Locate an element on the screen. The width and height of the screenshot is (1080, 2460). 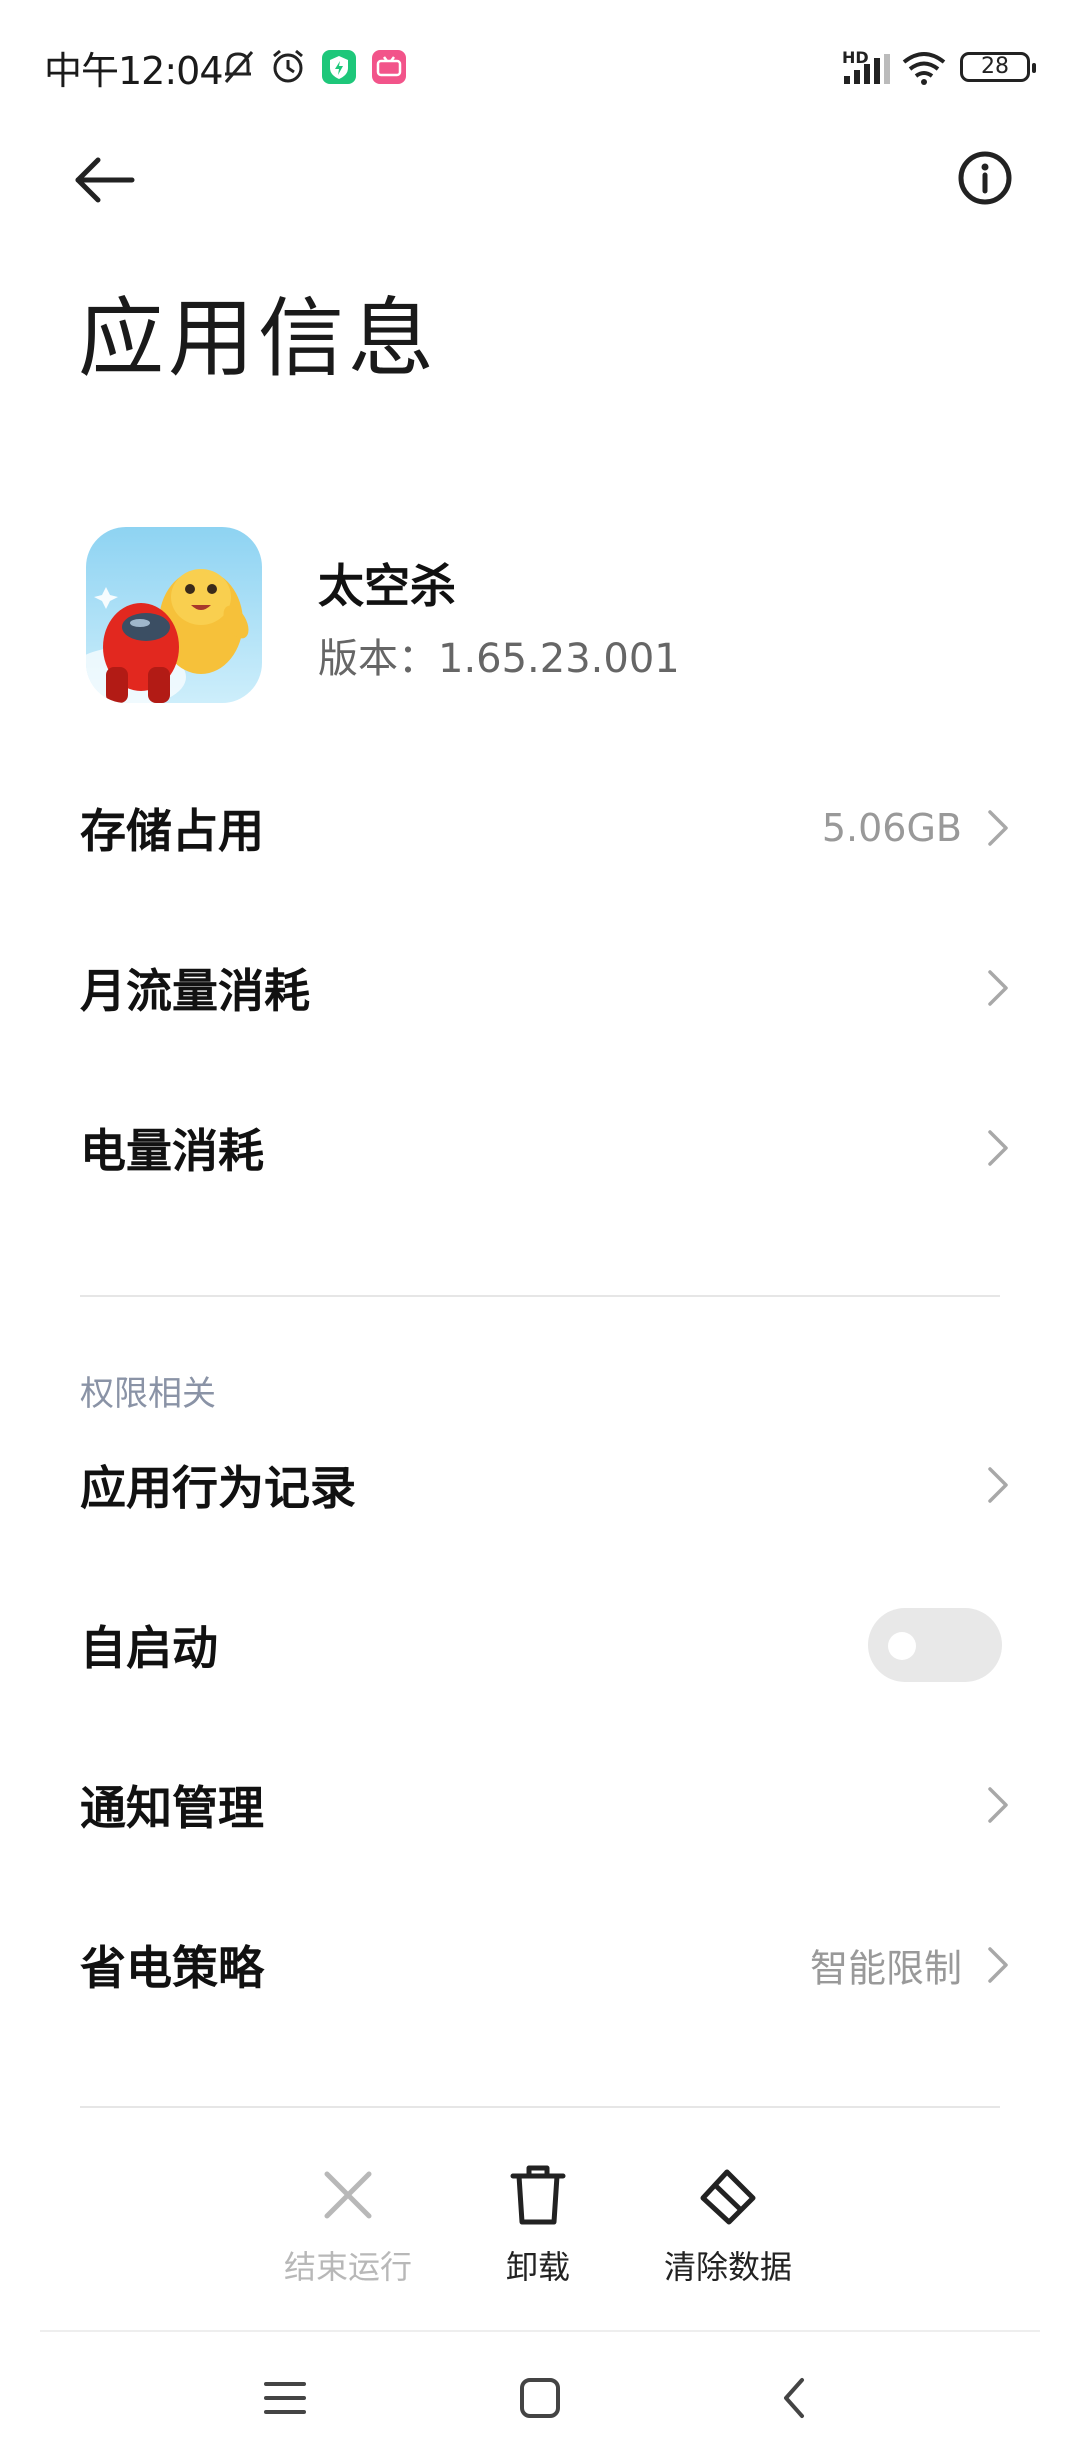
nav-back-button is located at coordinates (795, 2400).